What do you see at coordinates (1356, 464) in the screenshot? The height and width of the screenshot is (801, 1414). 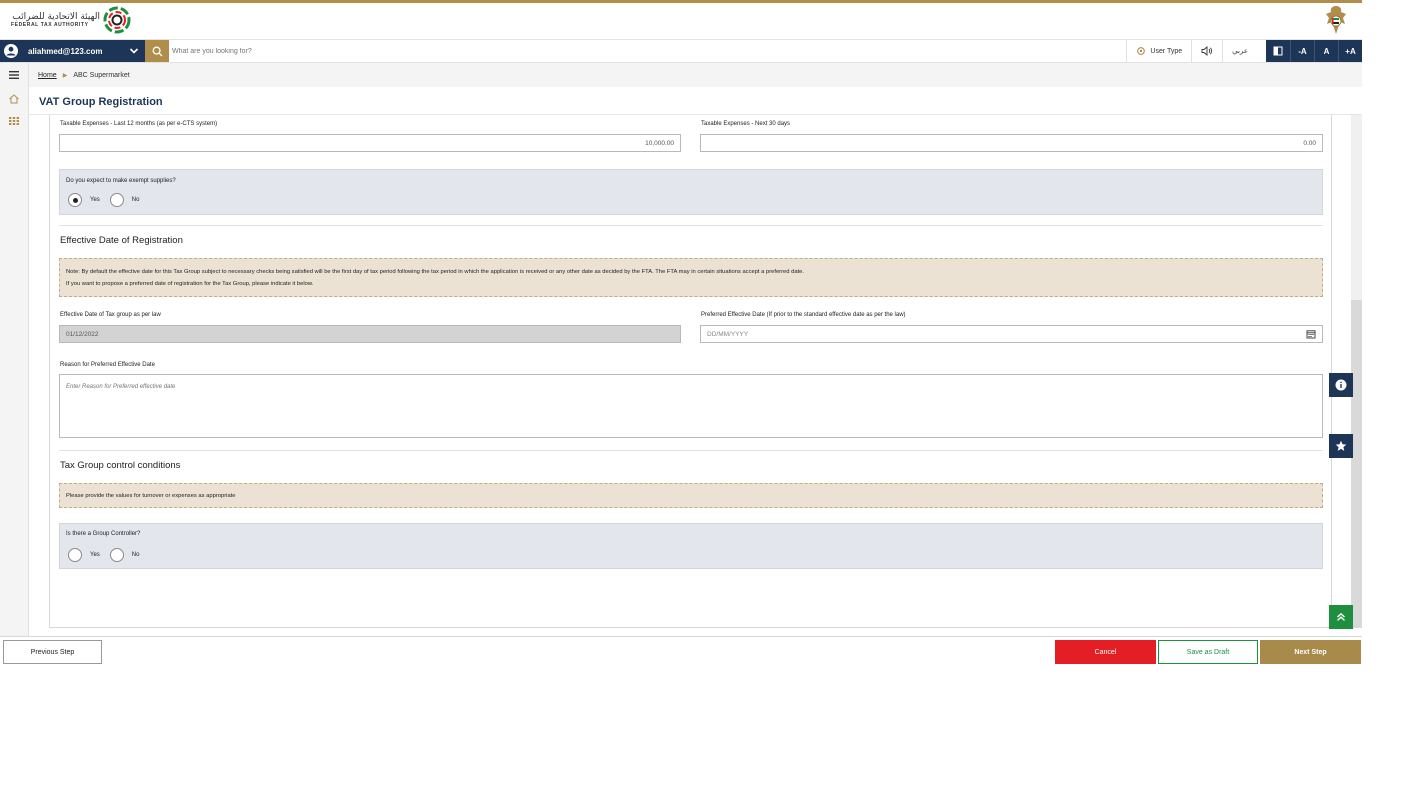 I see `scrollbar-thumb` at bounding box center [1356, 464].